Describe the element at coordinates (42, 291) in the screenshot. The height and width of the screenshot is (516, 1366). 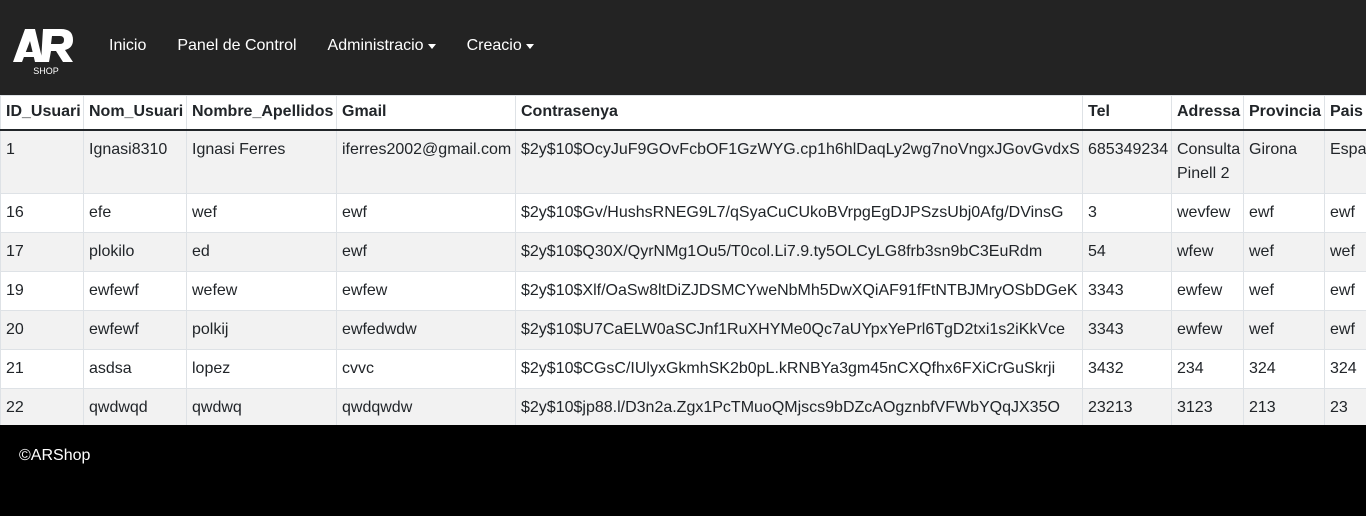
I see `table-cell: 19` at that location.